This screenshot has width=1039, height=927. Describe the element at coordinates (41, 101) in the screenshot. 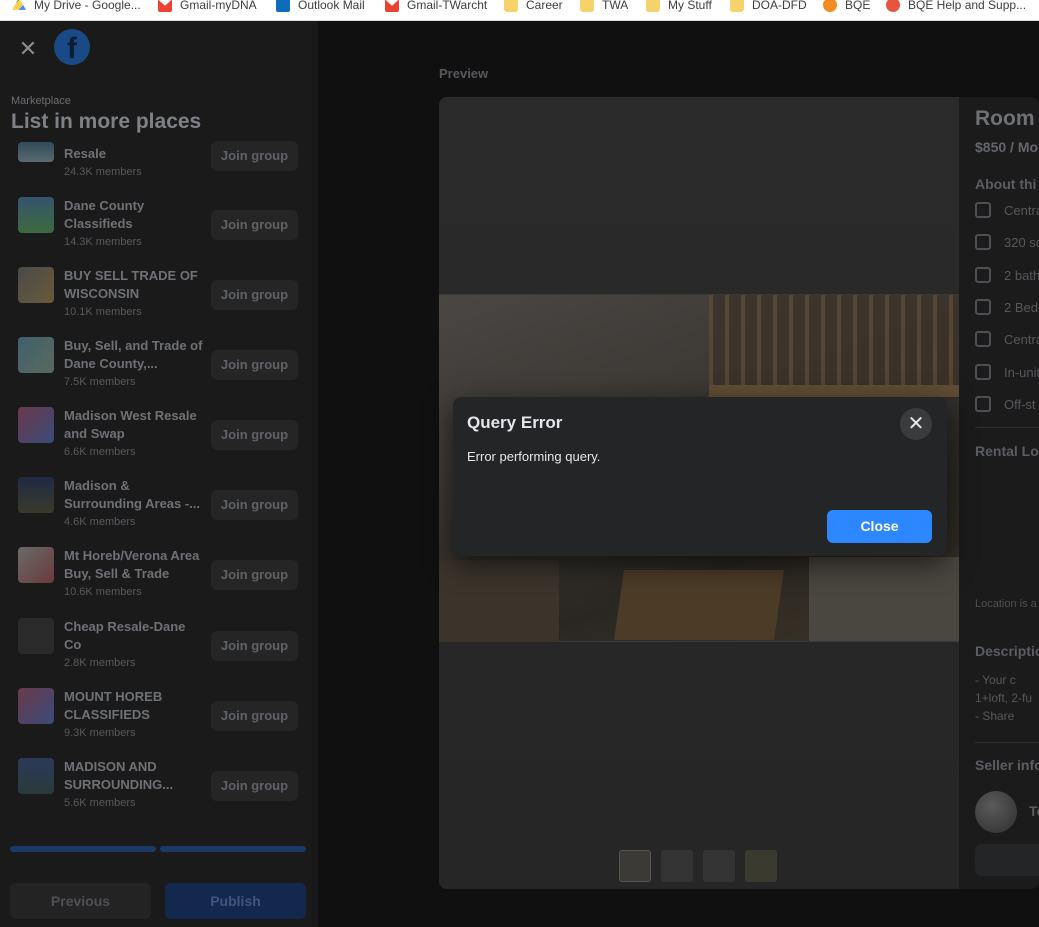

I see `breadcrumb: Marketplace` at that location.